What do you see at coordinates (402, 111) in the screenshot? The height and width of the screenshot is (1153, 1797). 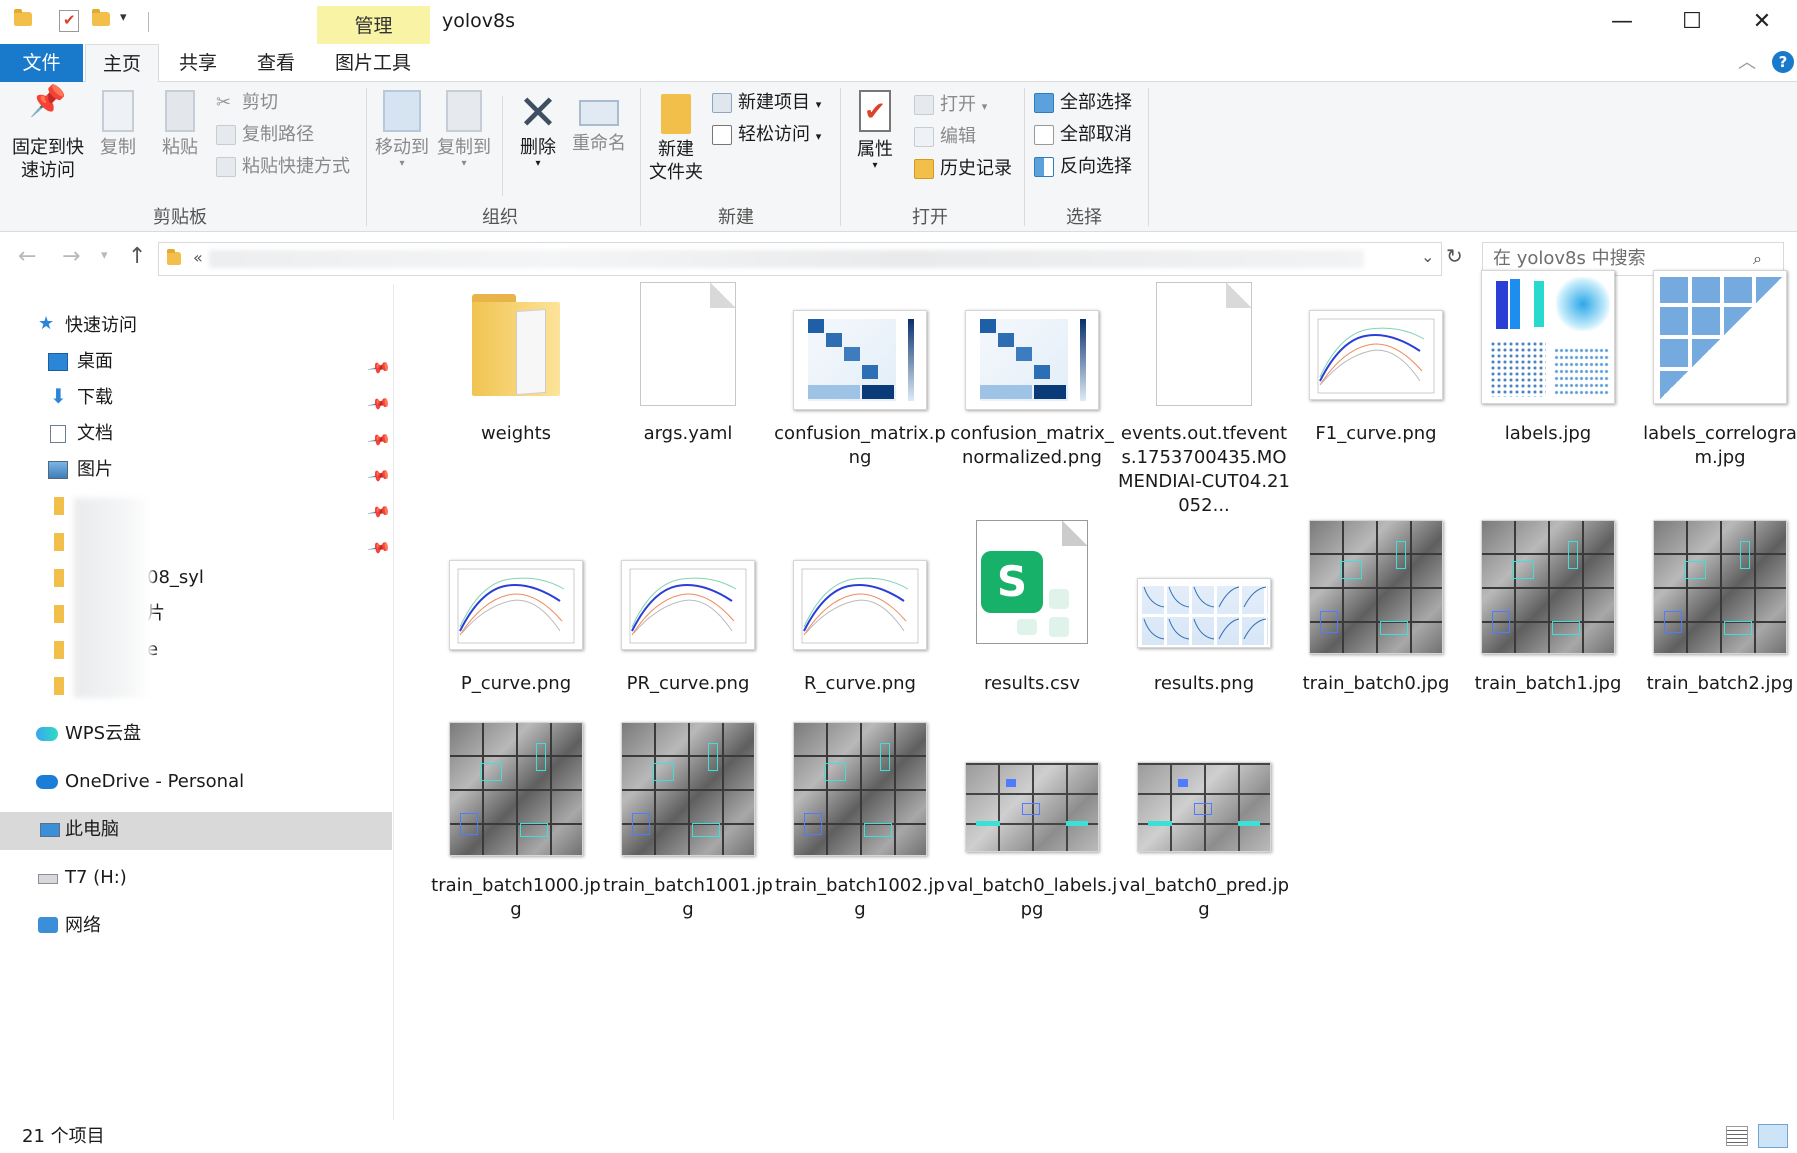 I see `move-to-icon` at bounding box center [402, 111].